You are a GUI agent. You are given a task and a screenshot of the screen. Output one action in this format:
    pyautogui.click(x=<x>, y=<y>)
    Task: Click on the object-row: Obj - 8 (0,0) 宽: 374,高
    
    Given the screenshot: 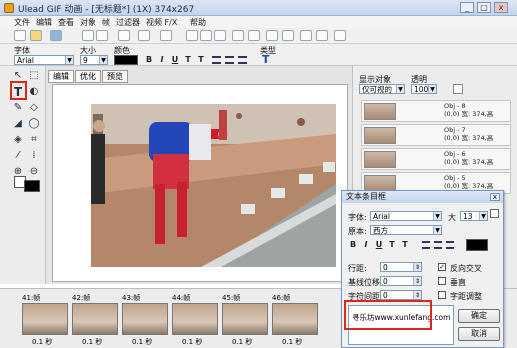 What is the action you would take?
    pyautogui.click(x=436, y=111)
    